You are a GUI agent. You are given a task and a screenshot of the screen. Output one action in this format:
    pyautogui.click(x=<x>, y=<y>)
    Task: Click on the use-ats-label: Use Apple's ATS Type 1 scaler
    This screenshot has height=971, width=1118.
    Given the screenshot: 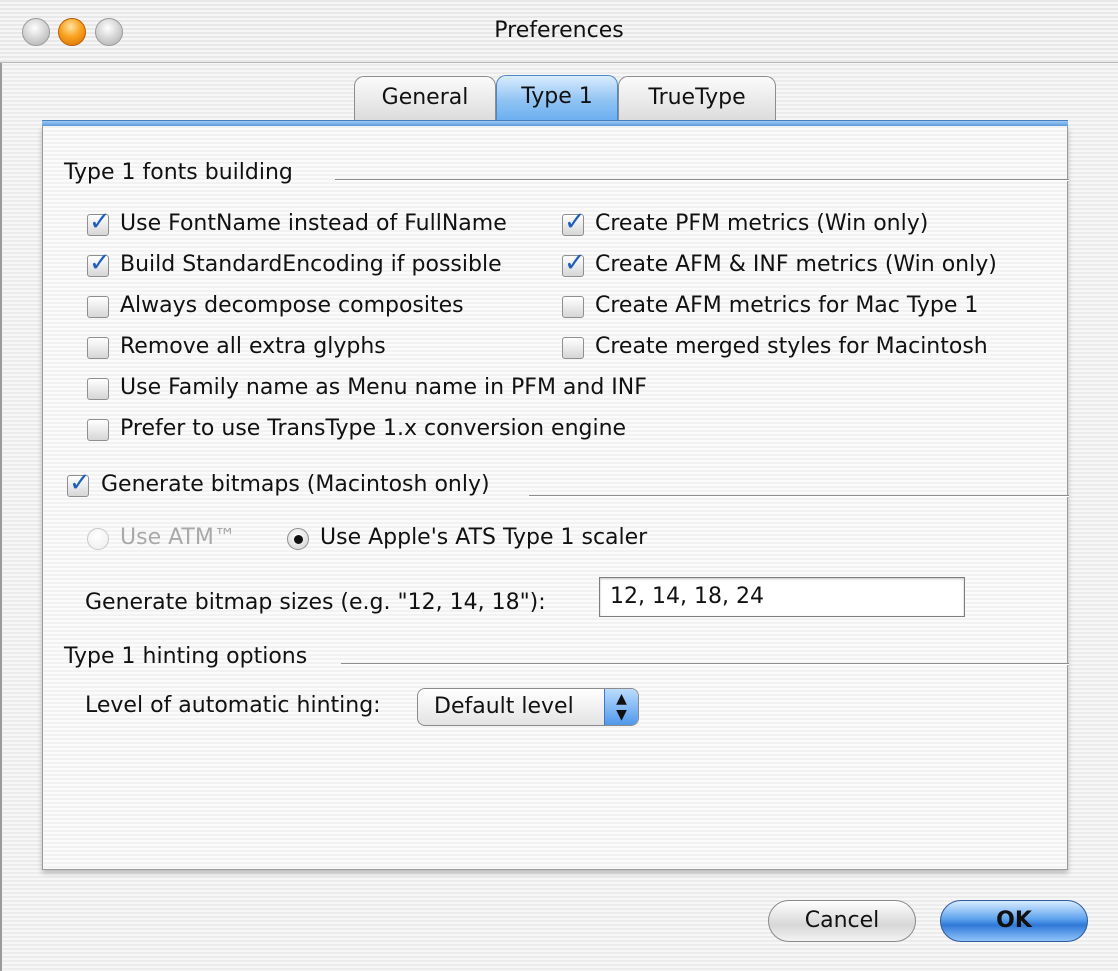 What is the action you would take?
    pyautogui.click(x=484, y=537)
    